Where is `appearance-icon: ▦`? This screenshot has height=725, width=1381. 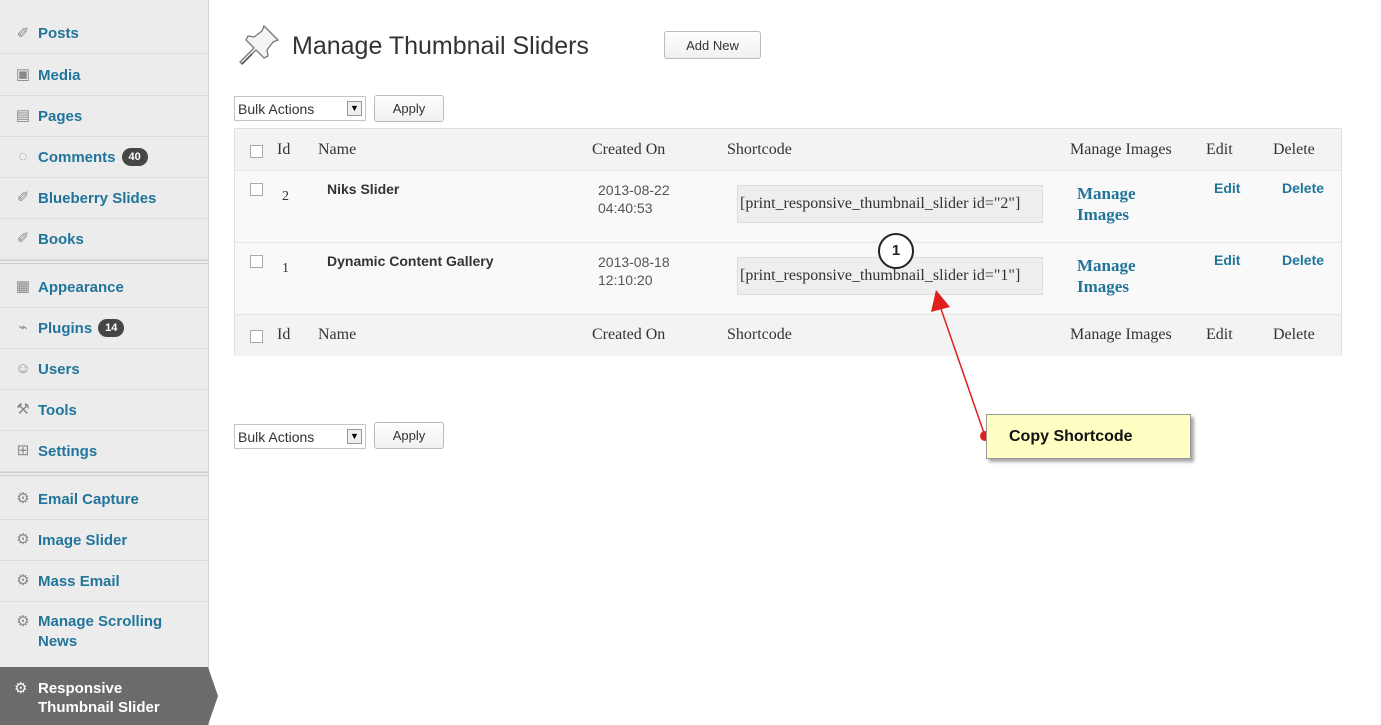
appearance-icon: ▦ is located at coordinates (23, 286).